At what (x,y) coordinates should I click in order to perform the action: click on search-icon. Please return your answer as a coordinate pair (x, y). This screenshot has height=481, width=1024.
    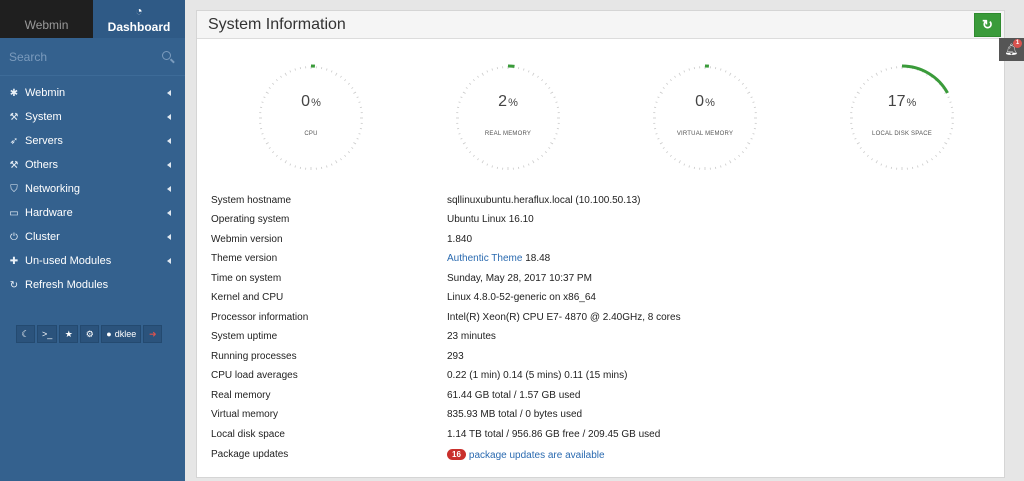
    Looking at the image, I should click on (166, 55).